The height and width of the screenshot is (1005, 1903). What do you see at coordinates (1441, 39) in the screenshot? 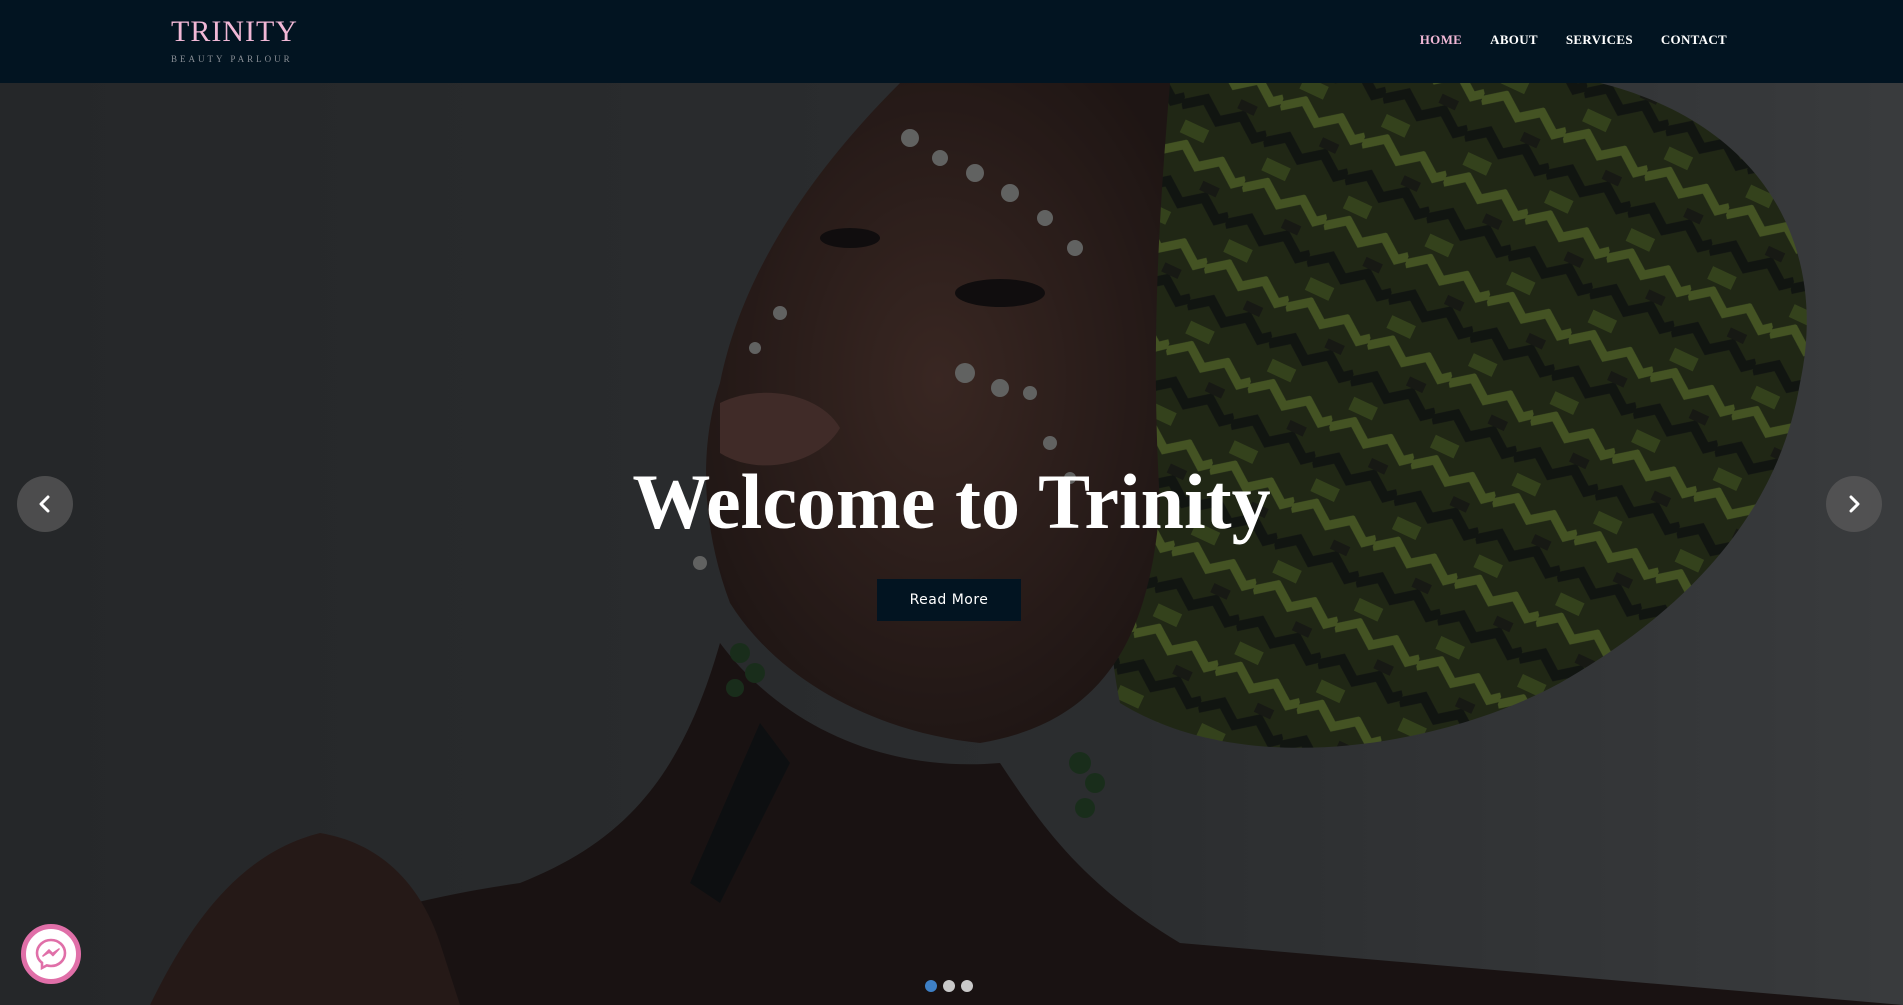
I see `nav-home: HOME` at bounding box center [1441, 39].